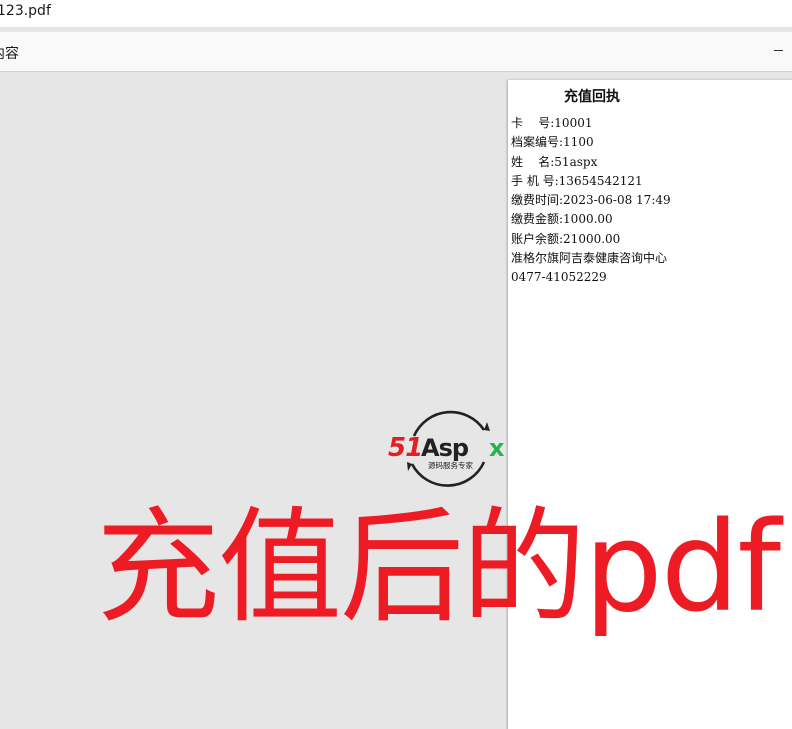 This screenshot has height=729, width=792. What do you see at coordinates (396, 51) in the screenshot?
I see `toolbar: 内容` at bounding box center [396, 51].